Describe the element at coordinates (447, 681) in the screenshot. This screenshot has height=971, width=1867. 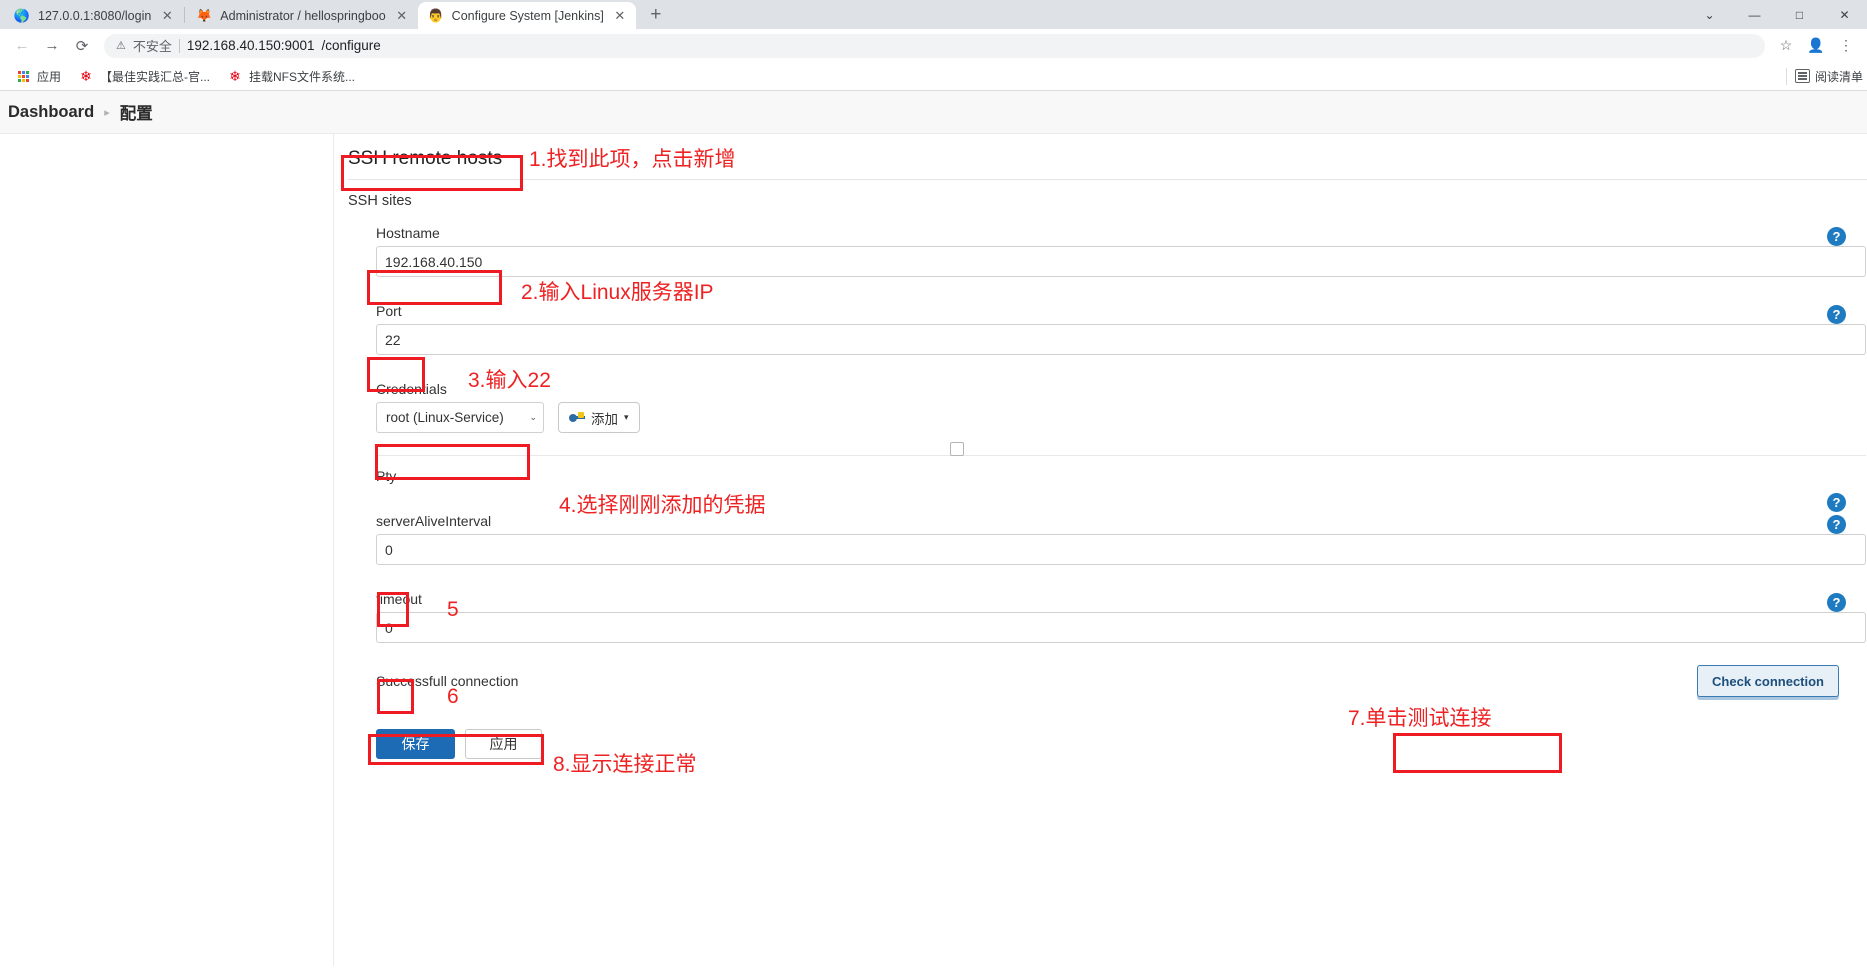
I see `connection-status-text: Successfull connection` at that location.